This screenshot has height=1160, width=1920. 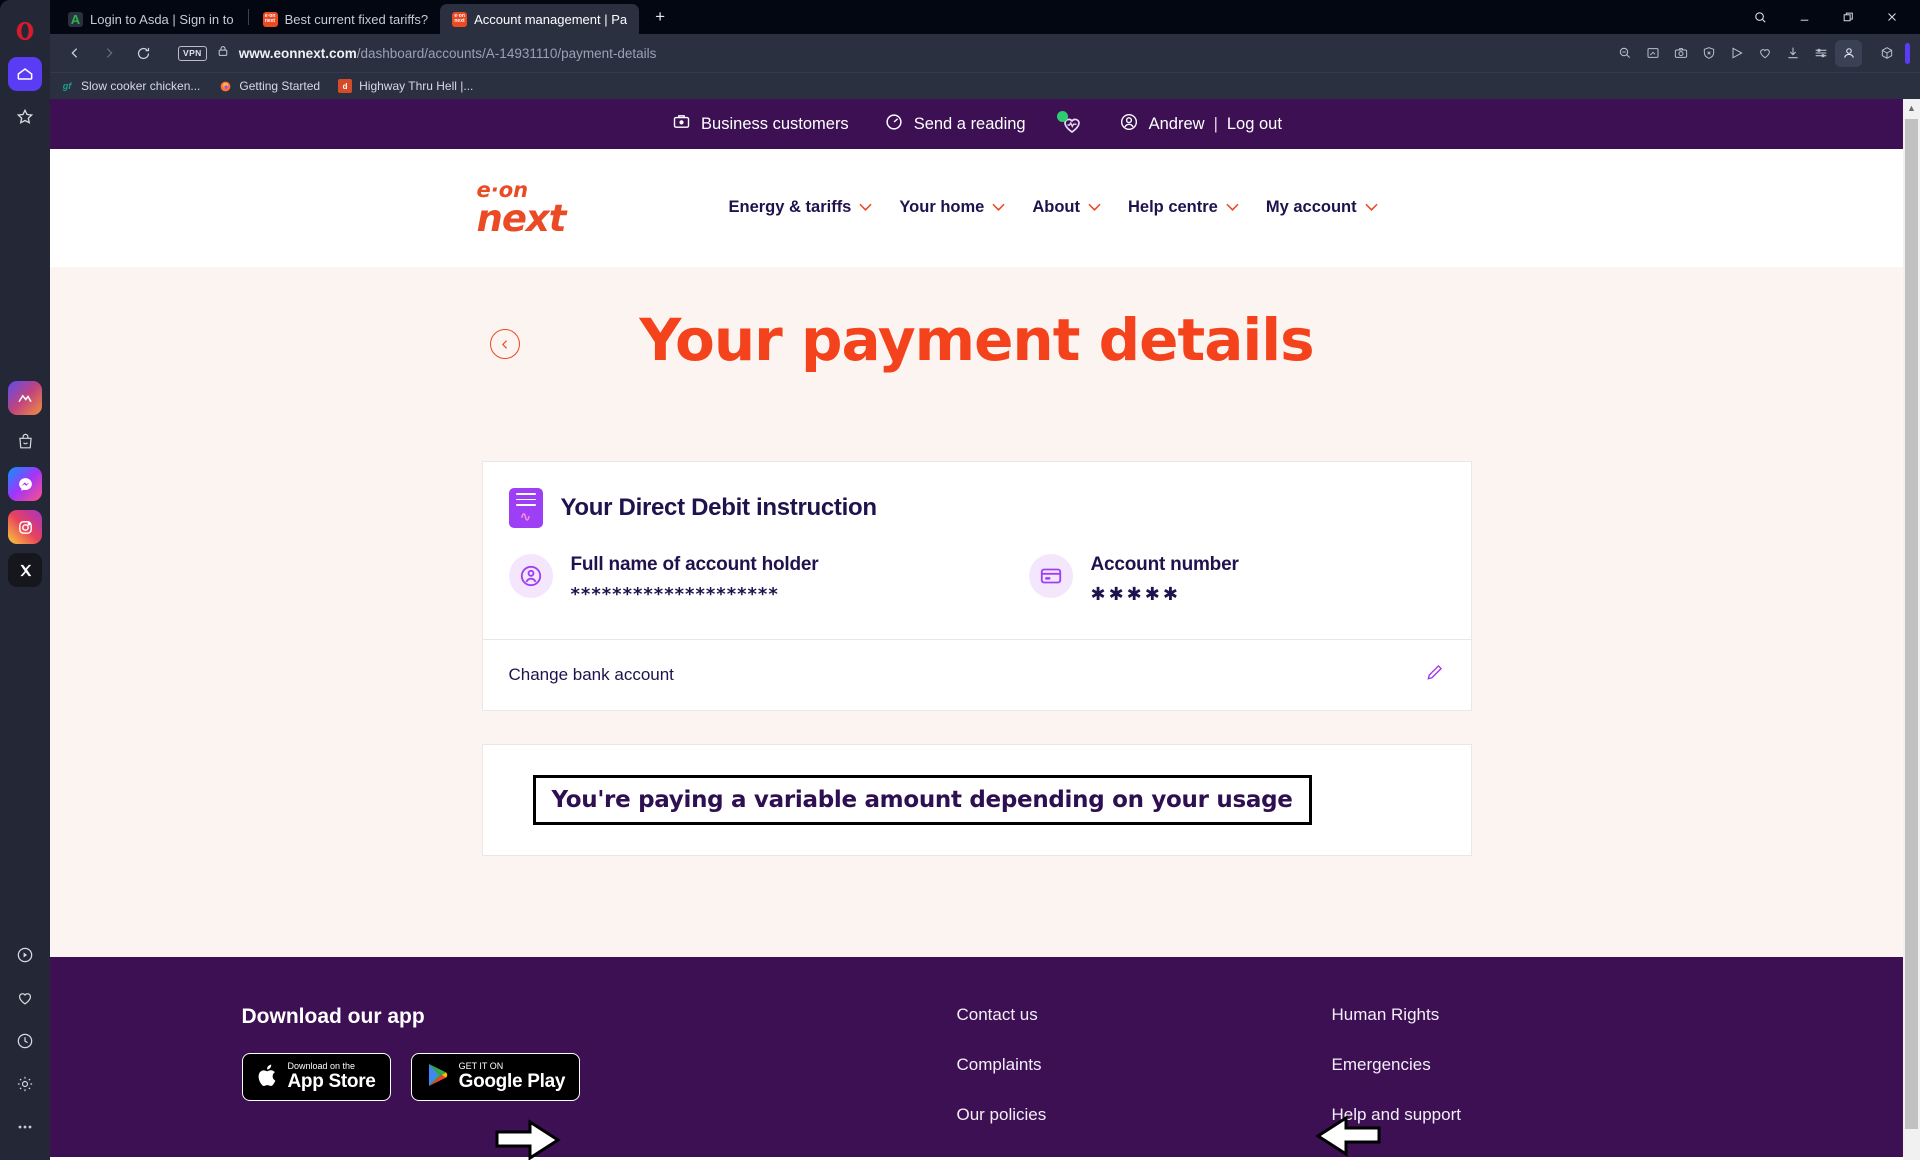 I want to click on sidebar-pill-indicator, so click(x=1907, y=53).